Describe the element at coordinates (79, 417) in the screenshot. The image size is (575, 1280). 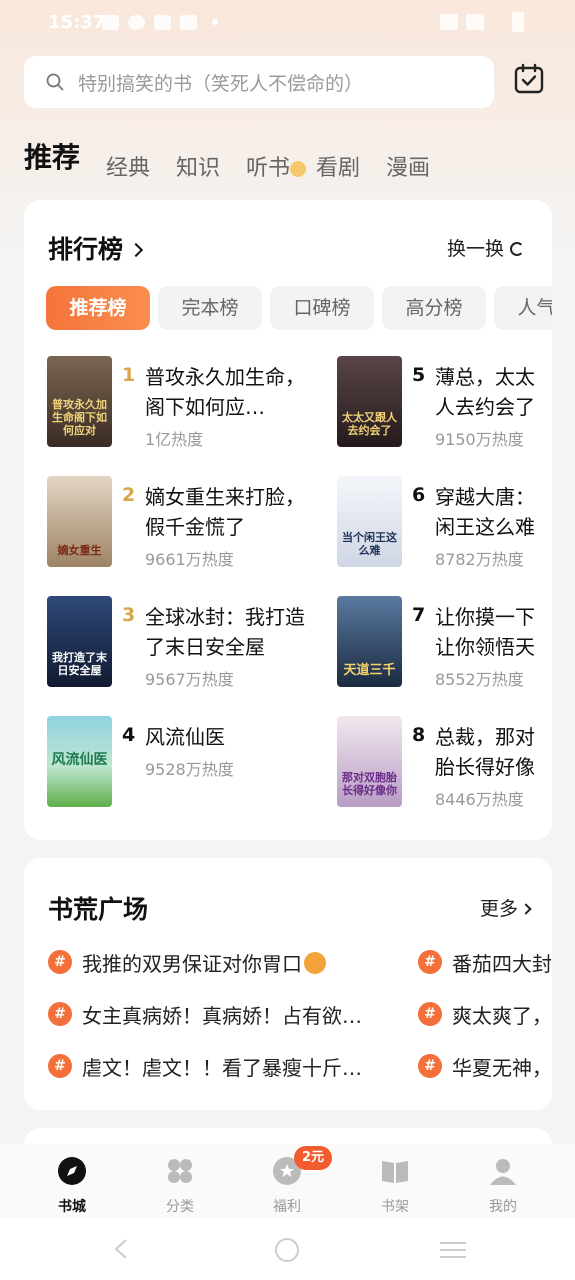
I see `cover-title: 普攻永久加生命阁下如何应对` at that location.